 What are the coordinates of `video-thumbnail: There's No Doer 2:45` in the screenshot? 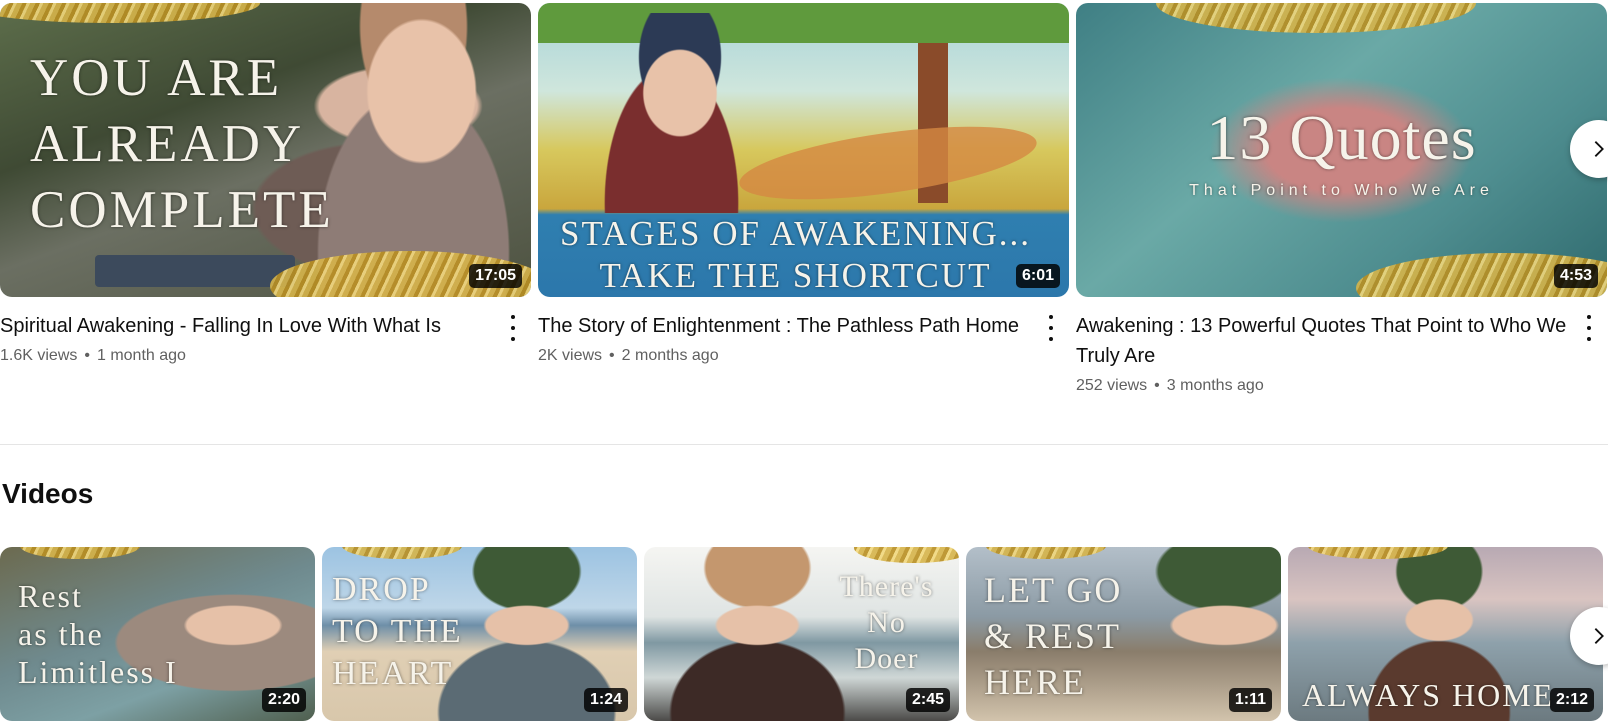 It's located at (801, 634).